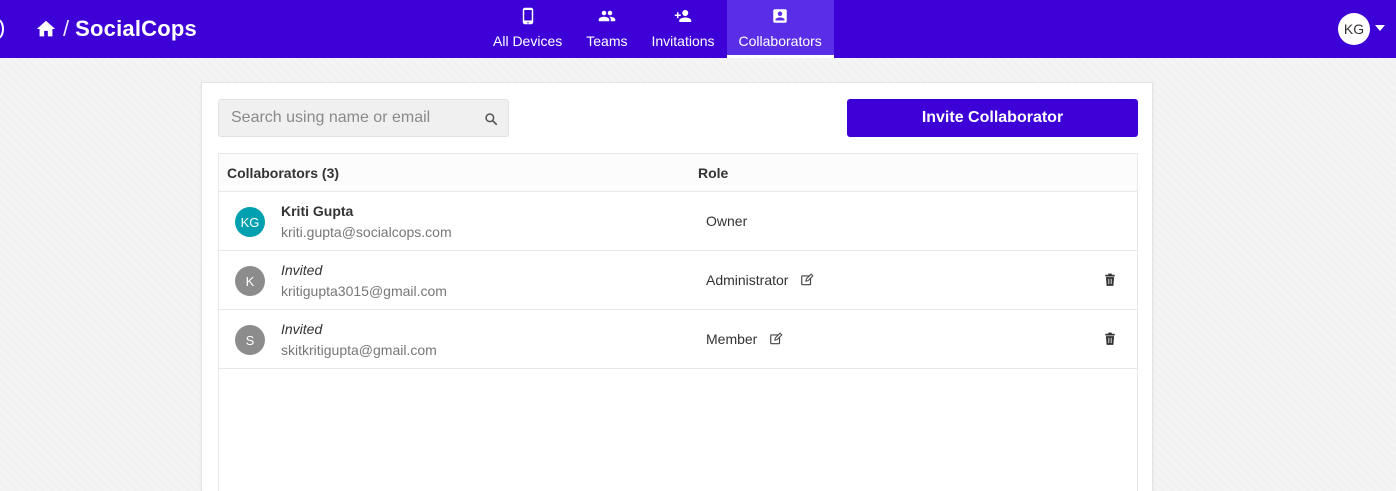 This screenshot has height=491, width=1396. What do you see at coordinates (366, 232) in the screenshot?
I see `collaborator-email: kriti.gupta@socialcops.com` at bounding box center [366, 232].